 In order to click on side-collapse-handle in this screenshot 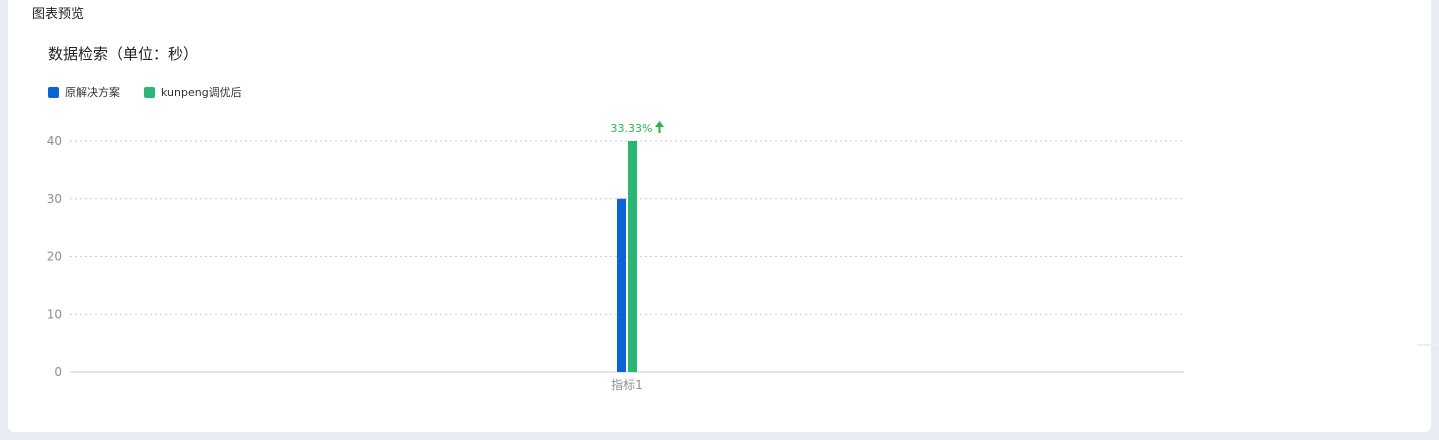, I will do `click(1428, 345)`.